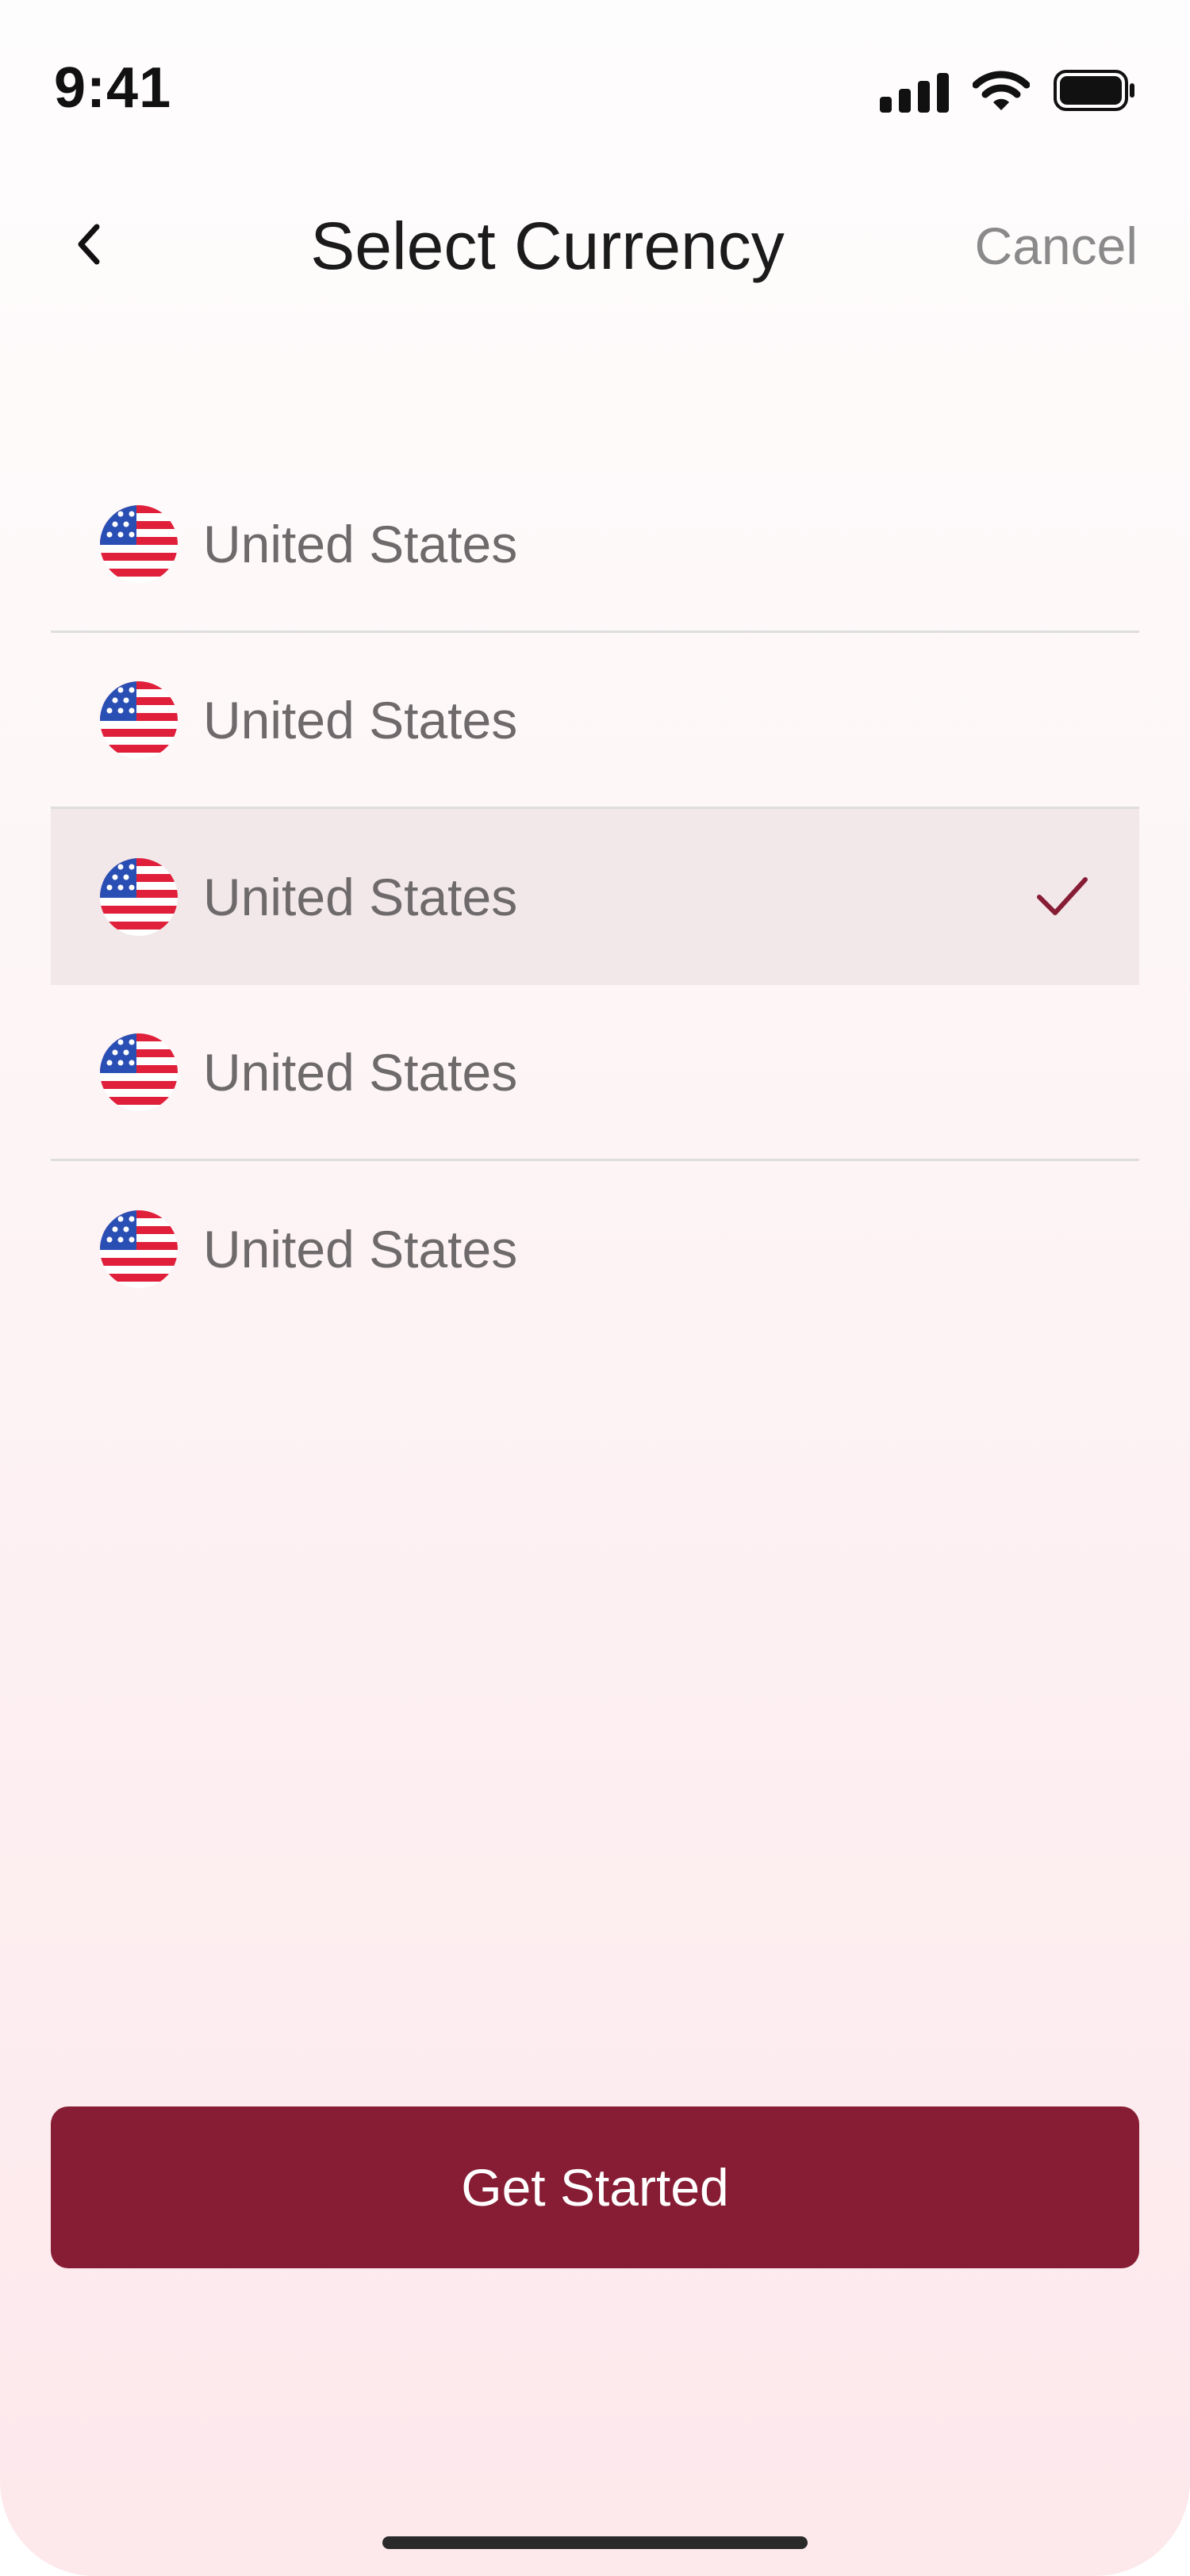 The width and height of the screenshot is (1190, 2576). What do you see at coordinates (595, 721) in the screenshot?
I see `currency-row-2: United States` at bounding box center [595, 721].